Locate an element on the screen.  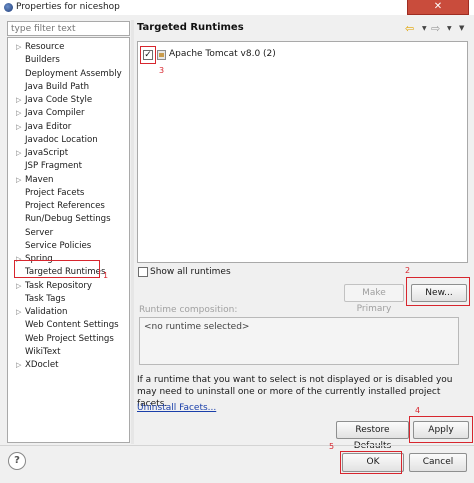
tree-item: ▷ Resource is located at coordinates (68, 47).